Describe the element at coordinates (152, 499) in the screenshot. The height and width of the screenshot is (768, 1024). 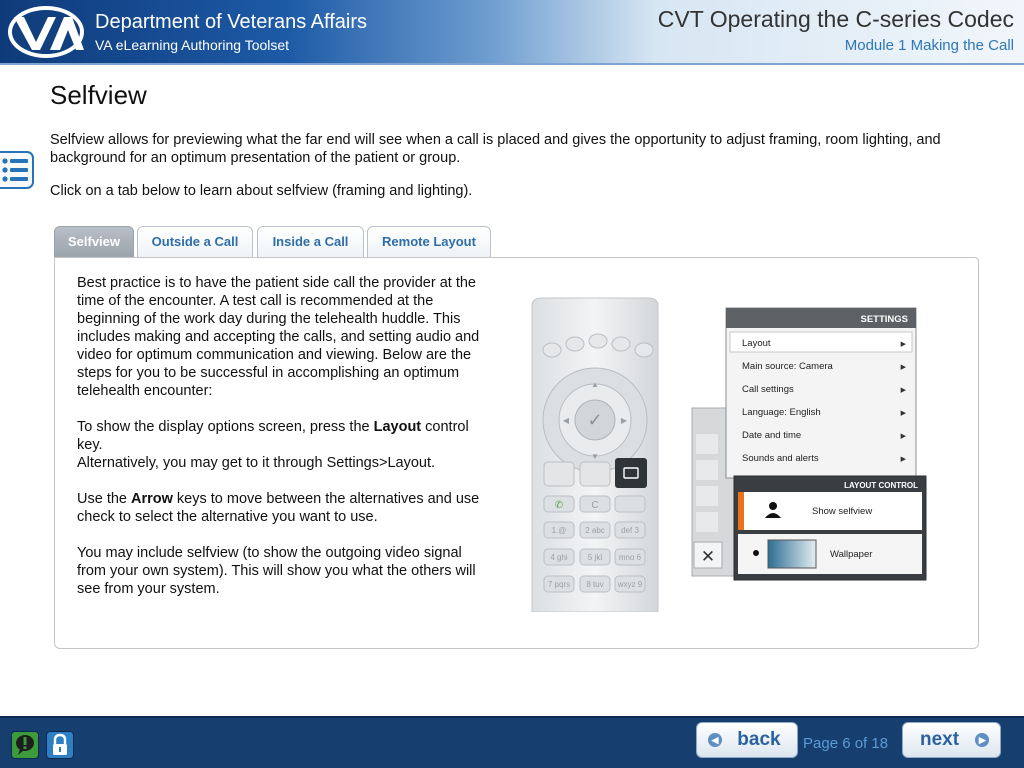
I see `arrow-key-name: Arrow` at that location.